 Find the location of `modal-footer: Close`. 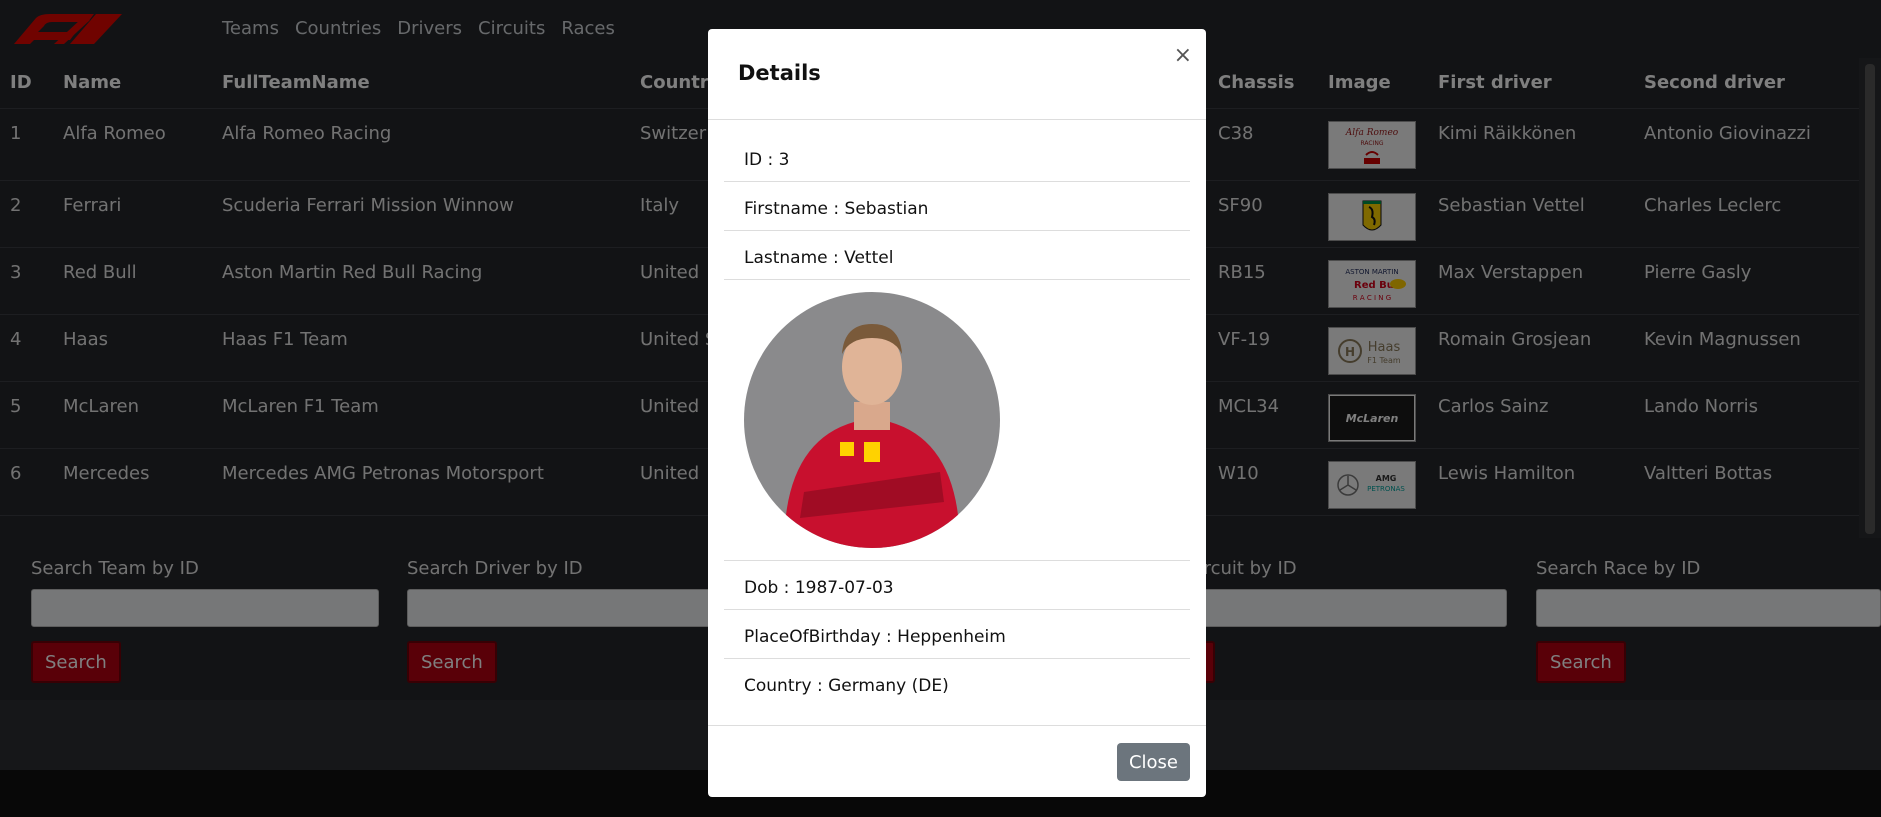

modal-footer: Close is located at coordinates (957, 761).